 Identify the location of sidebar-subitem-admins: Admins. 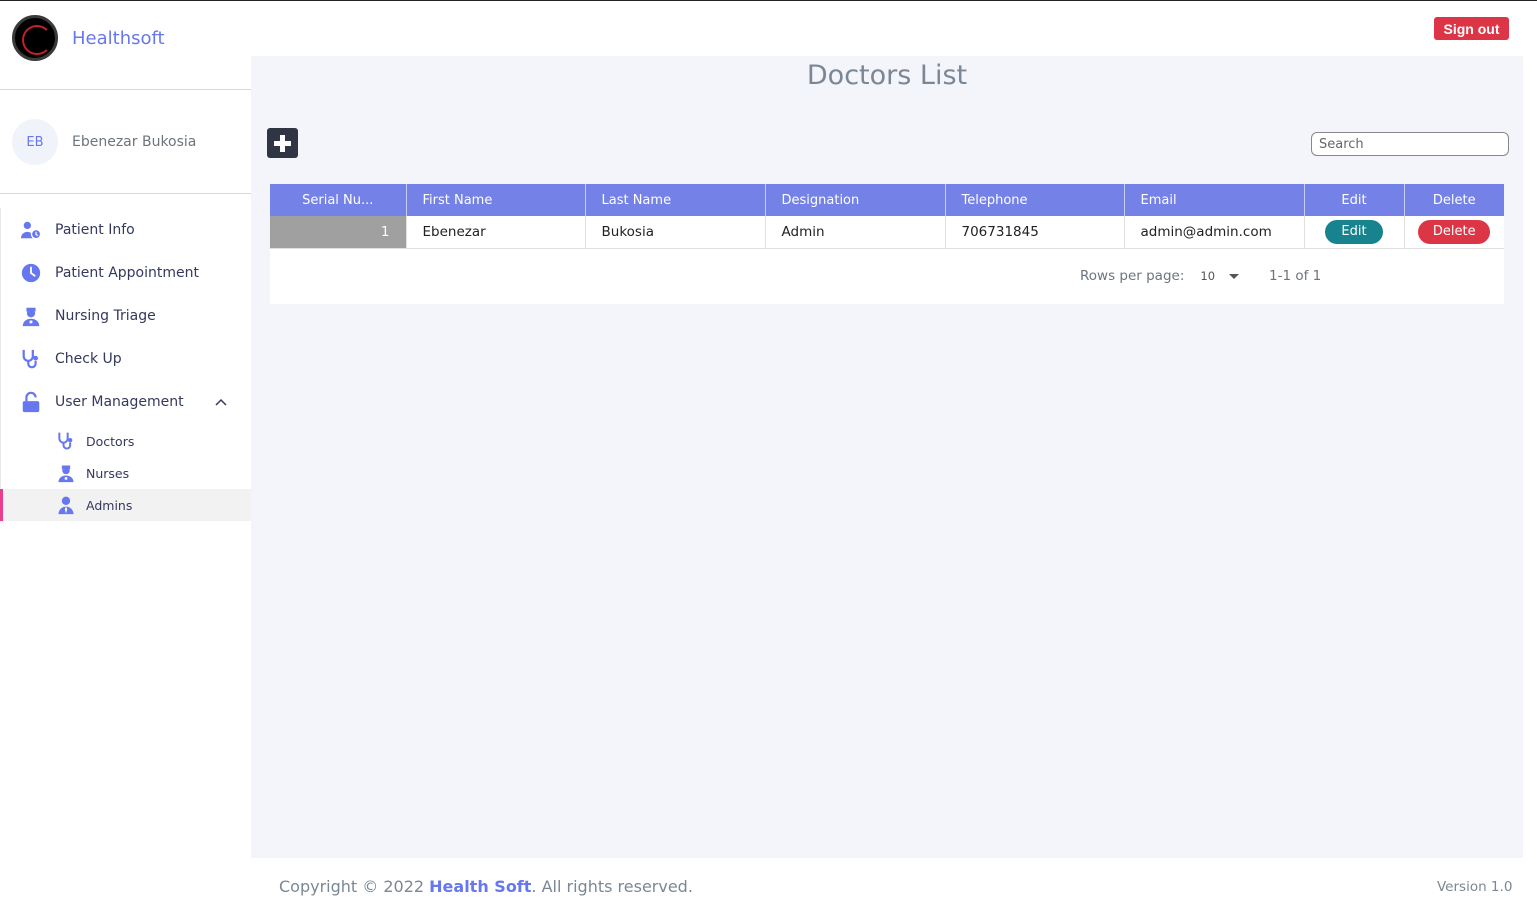
(125, 505).